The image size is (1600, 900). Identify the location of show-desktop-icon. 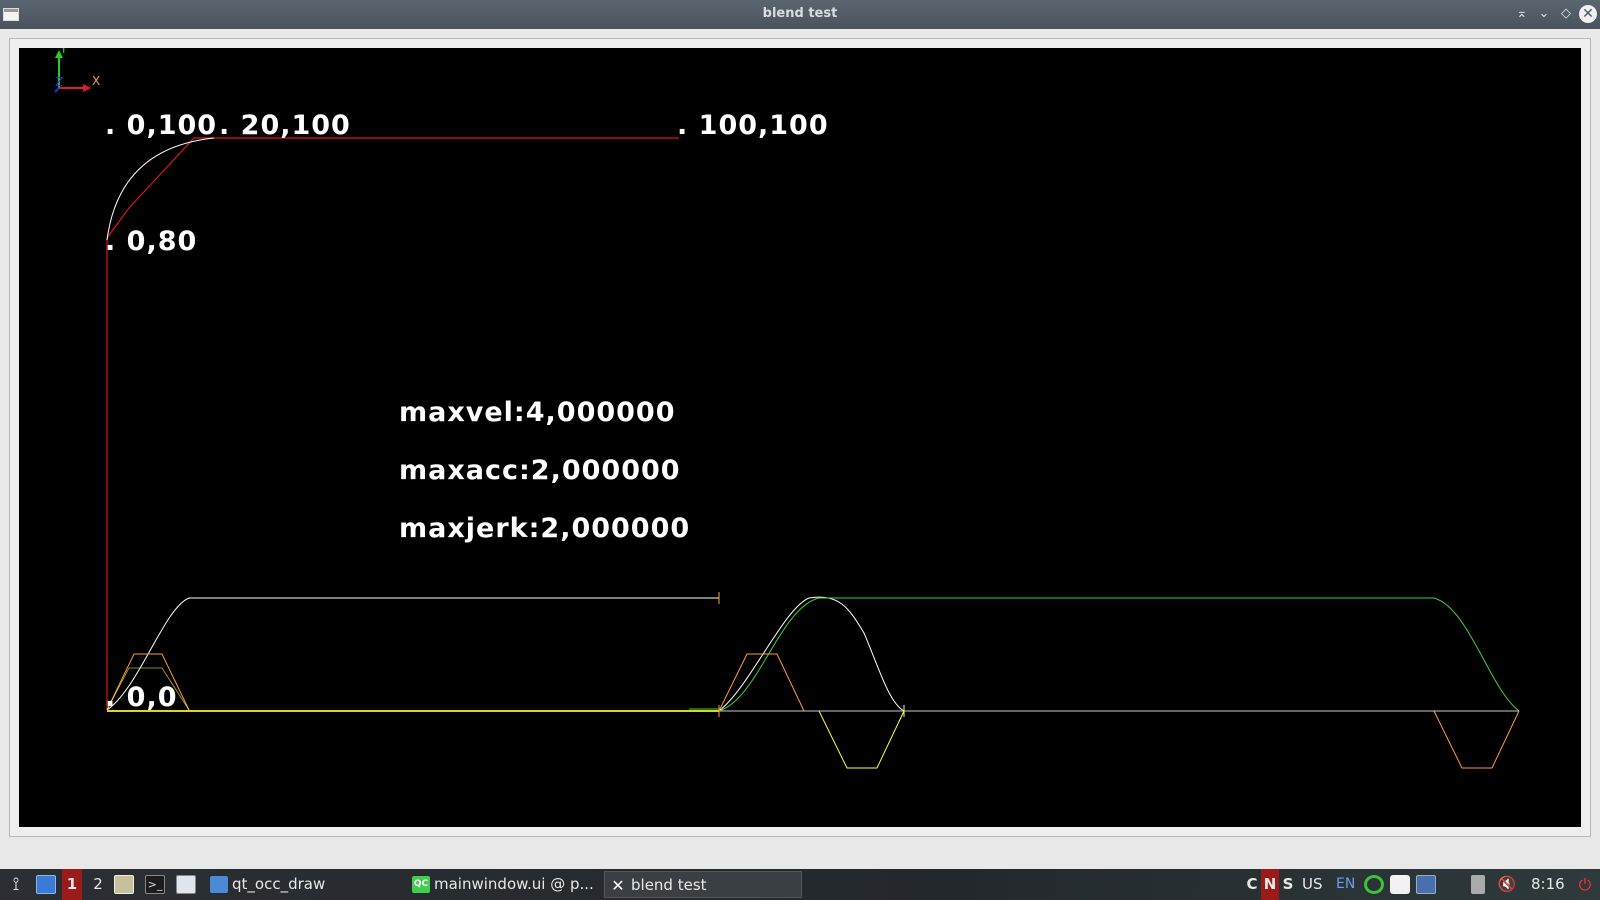
(46, 884).